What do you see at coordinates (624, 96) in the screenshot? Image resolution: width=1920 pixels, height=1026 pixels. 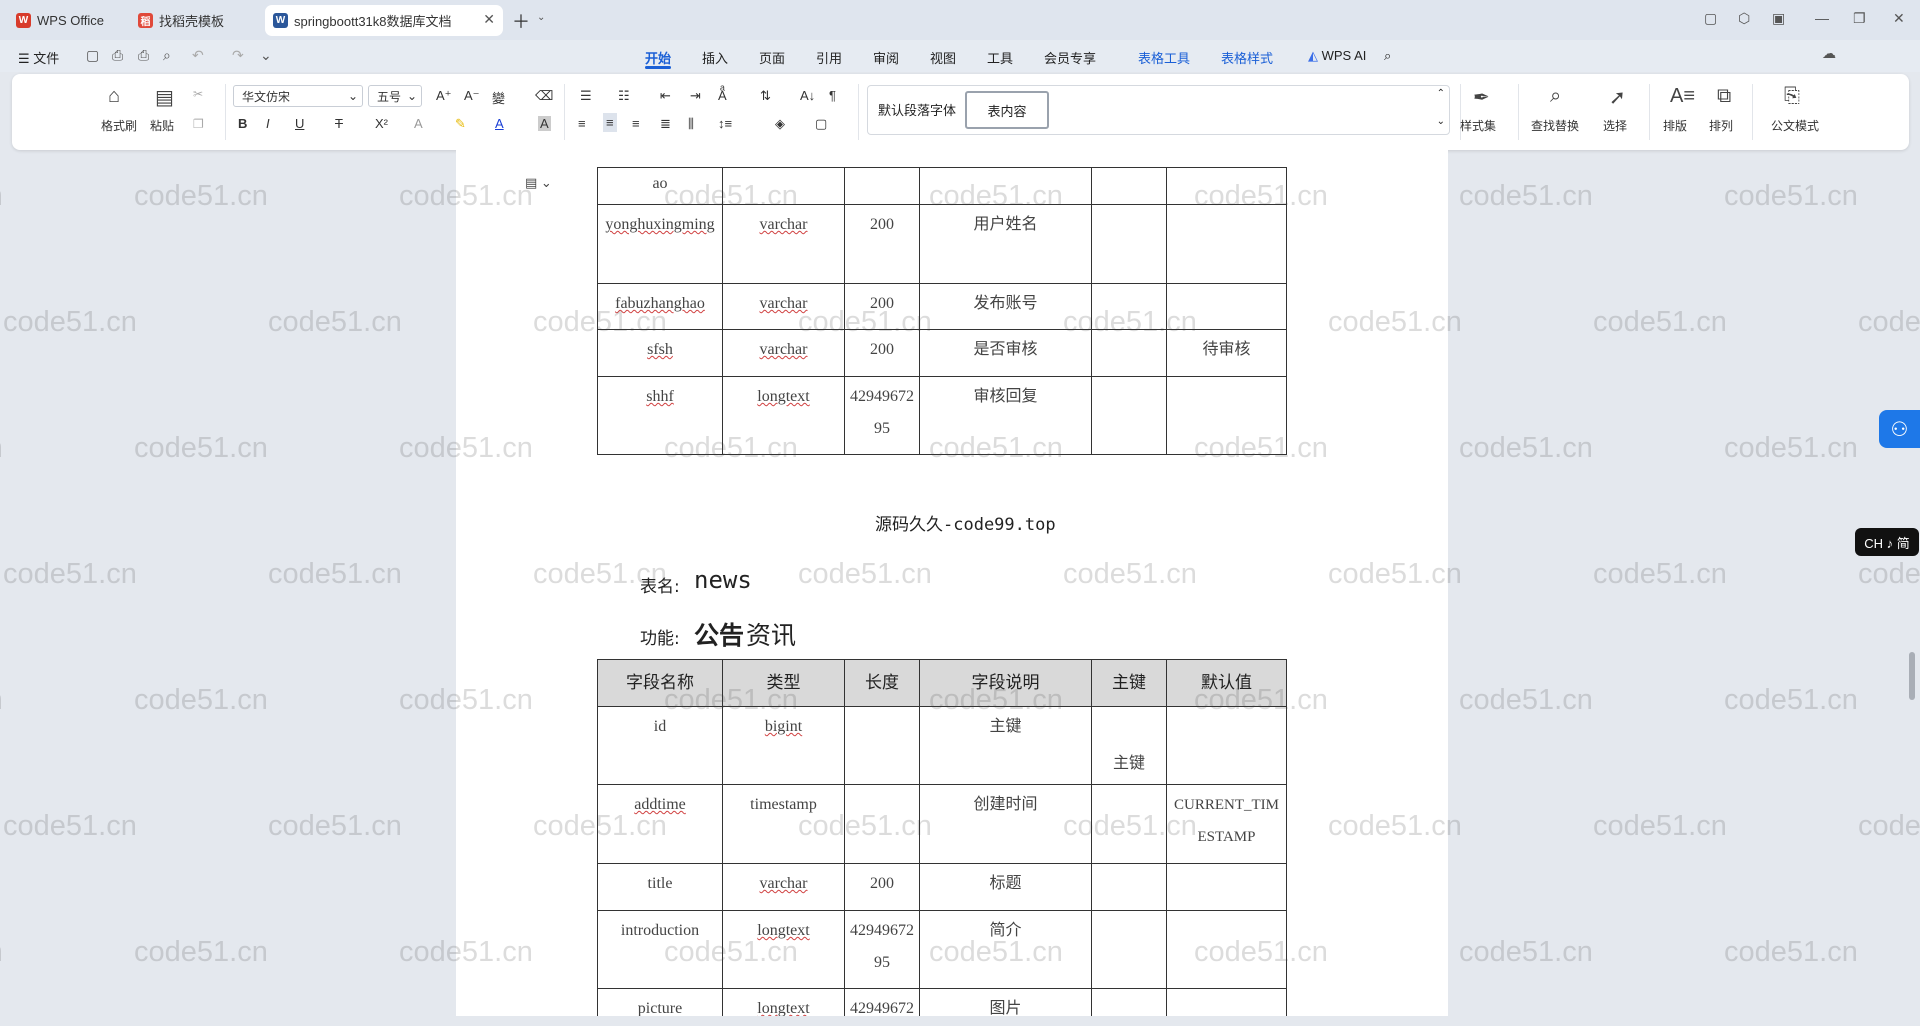 I see `numbered-list-icon: ☷` at bounding box center [624, 96].